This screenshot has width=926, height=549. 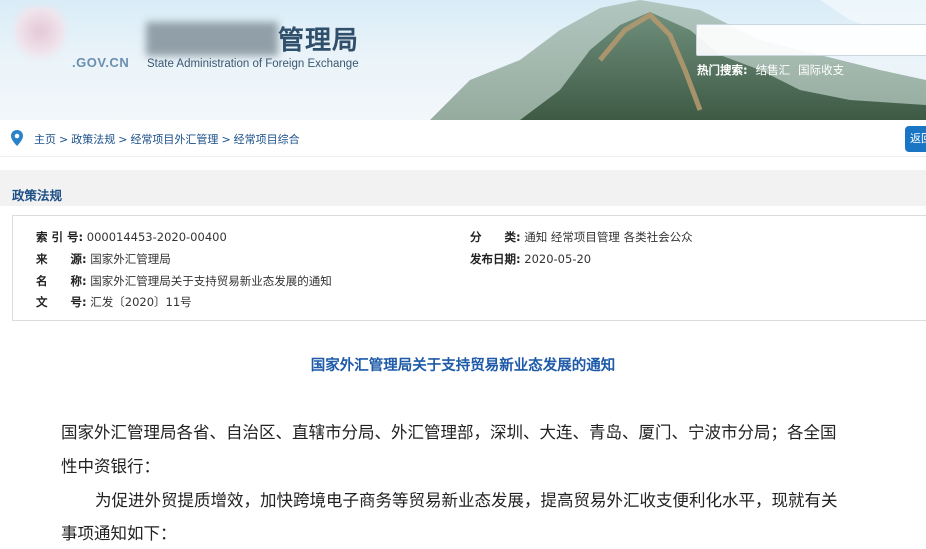 What do you see at coordinates (61, 259) in the screenshot?
I see `info-source-label: 来 源:` at bounding box center [61, 259].